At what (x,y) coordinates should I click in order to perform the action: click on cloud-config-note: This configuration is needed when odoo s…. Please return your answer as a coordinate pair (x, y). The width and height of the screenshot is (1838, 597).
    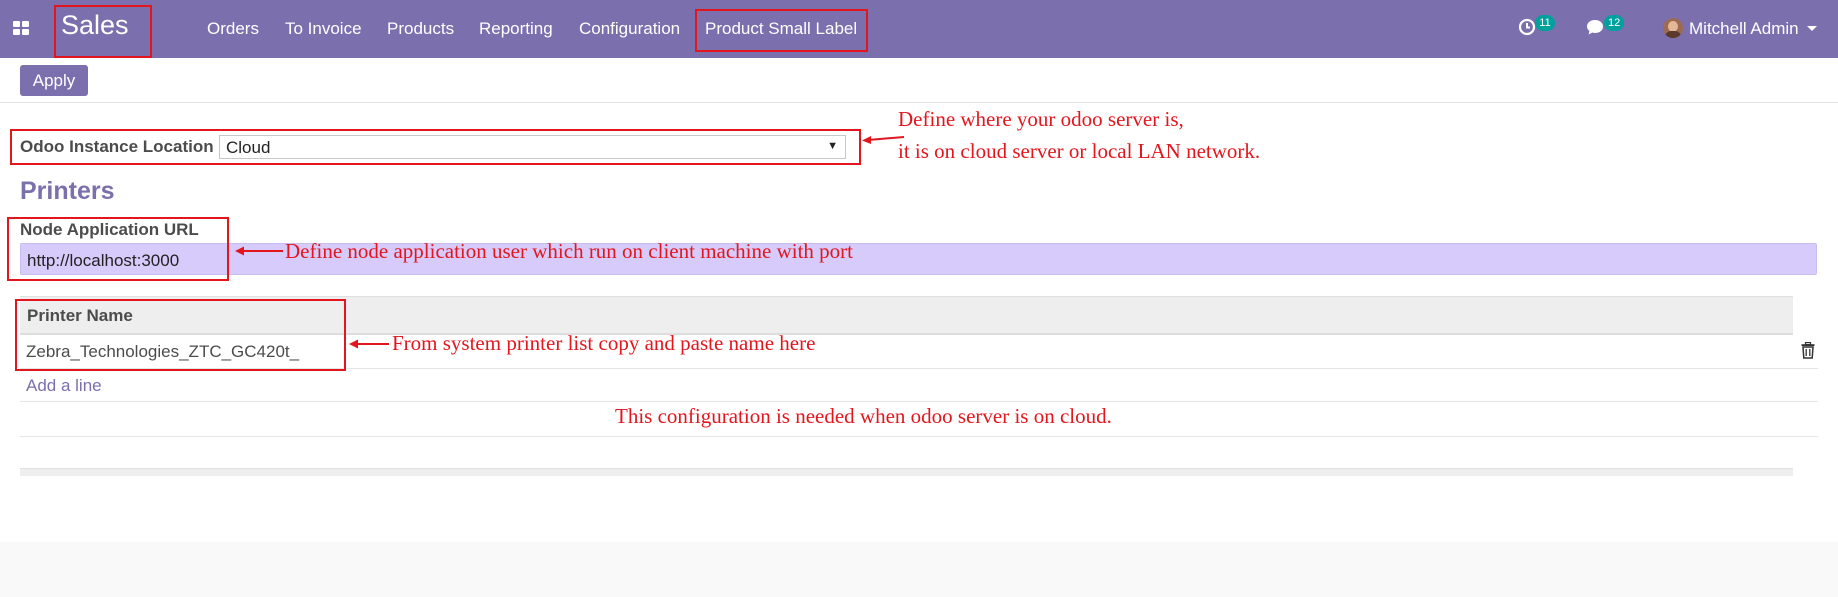
    Looking at the image, I should click on (863, 416).